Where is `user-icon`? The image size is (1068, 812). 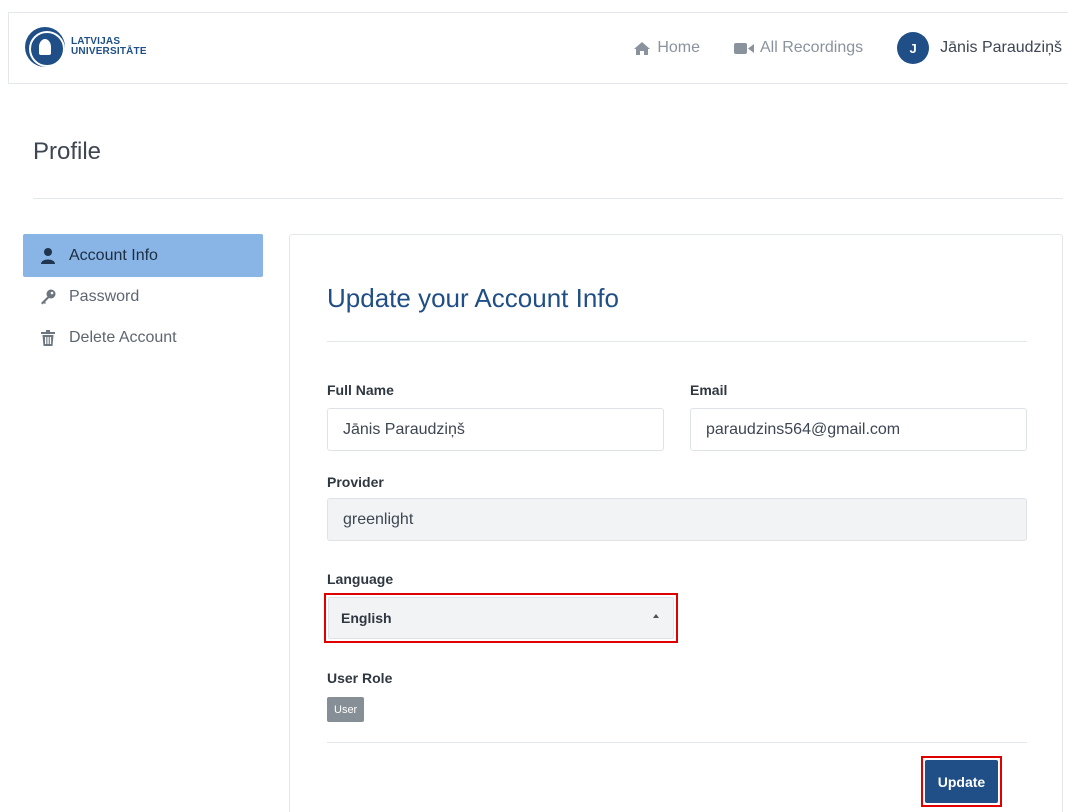 user-icon is located at coordinates (48, 256).